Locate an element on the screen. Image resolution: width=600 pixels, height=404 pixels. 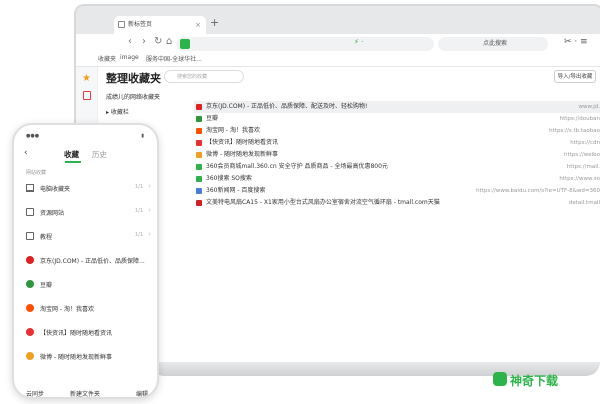
import-export-button: 导入/导出收藏 is located at coordinates (575, 76).